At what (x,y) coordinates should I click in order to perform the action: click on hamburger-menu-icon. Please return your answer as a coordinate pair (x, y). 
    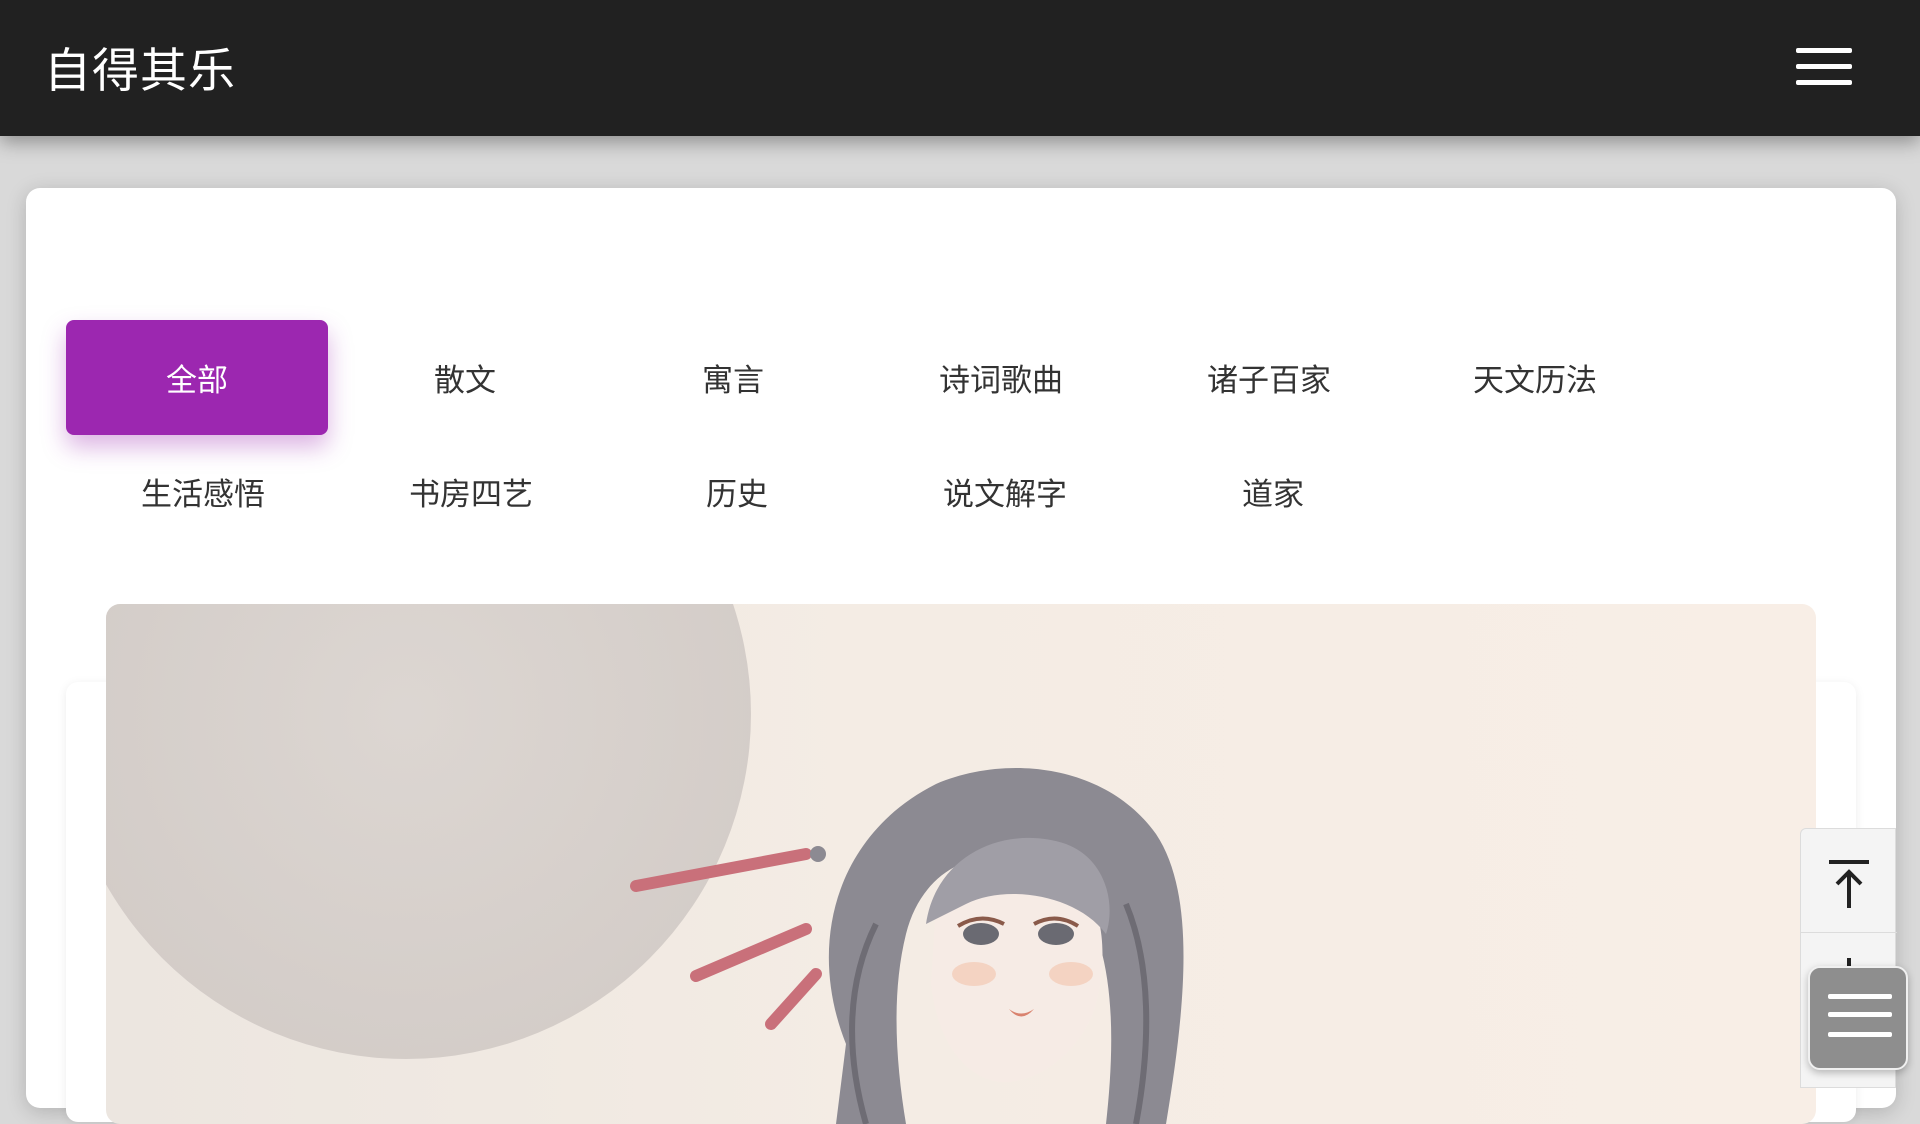
    Looking at the image, I should click on (1822, 67).